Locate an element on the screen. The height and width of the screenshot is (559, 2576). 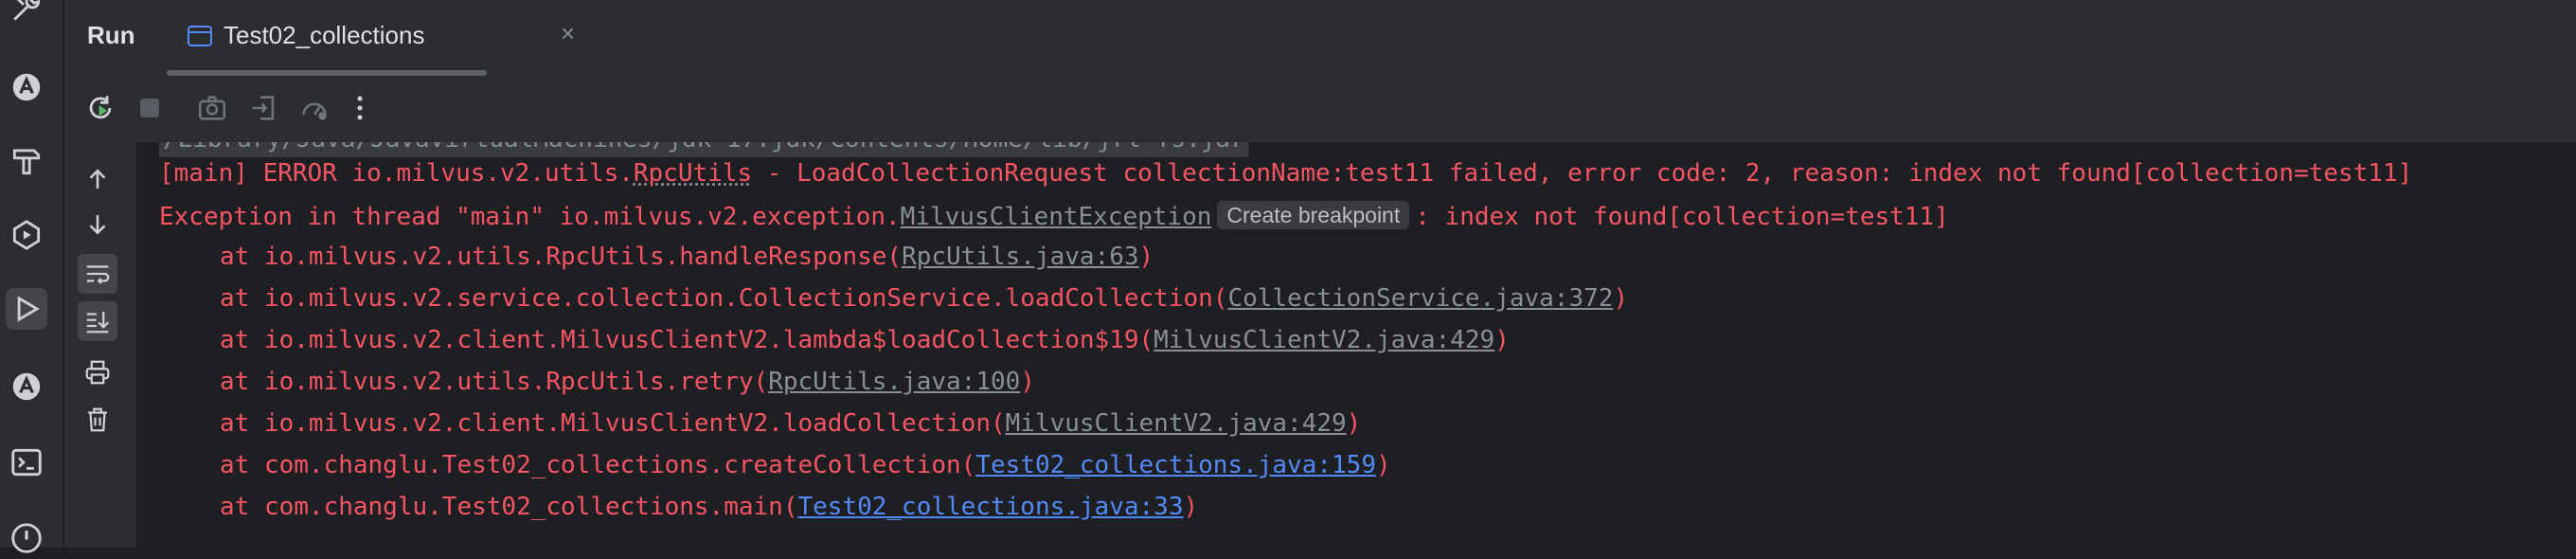
soft-wrap-icon is located at coordinates (97, 274).